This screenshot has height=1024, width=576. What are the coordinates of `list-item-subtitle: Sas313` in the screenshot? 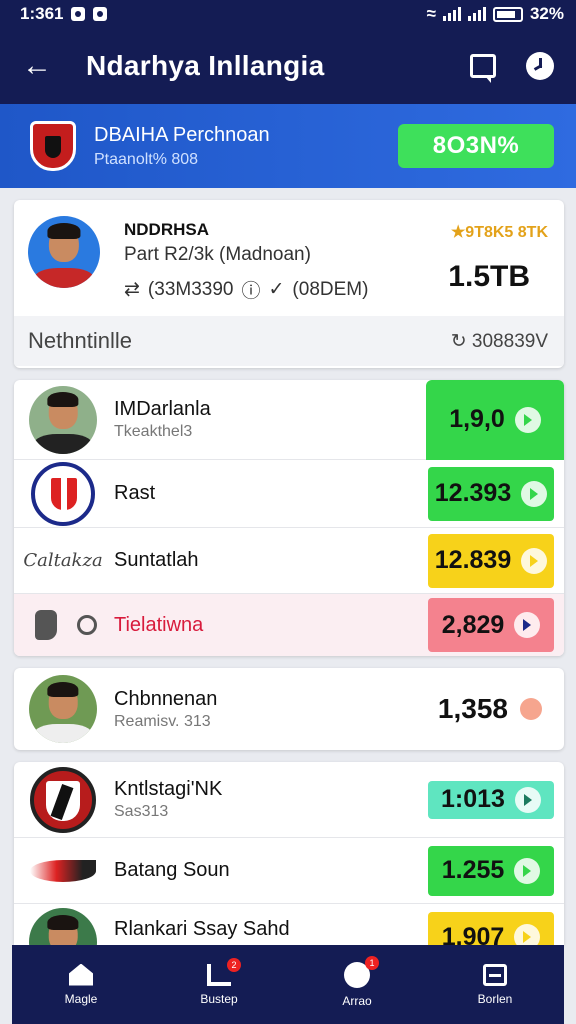 It's located at (141, 811).